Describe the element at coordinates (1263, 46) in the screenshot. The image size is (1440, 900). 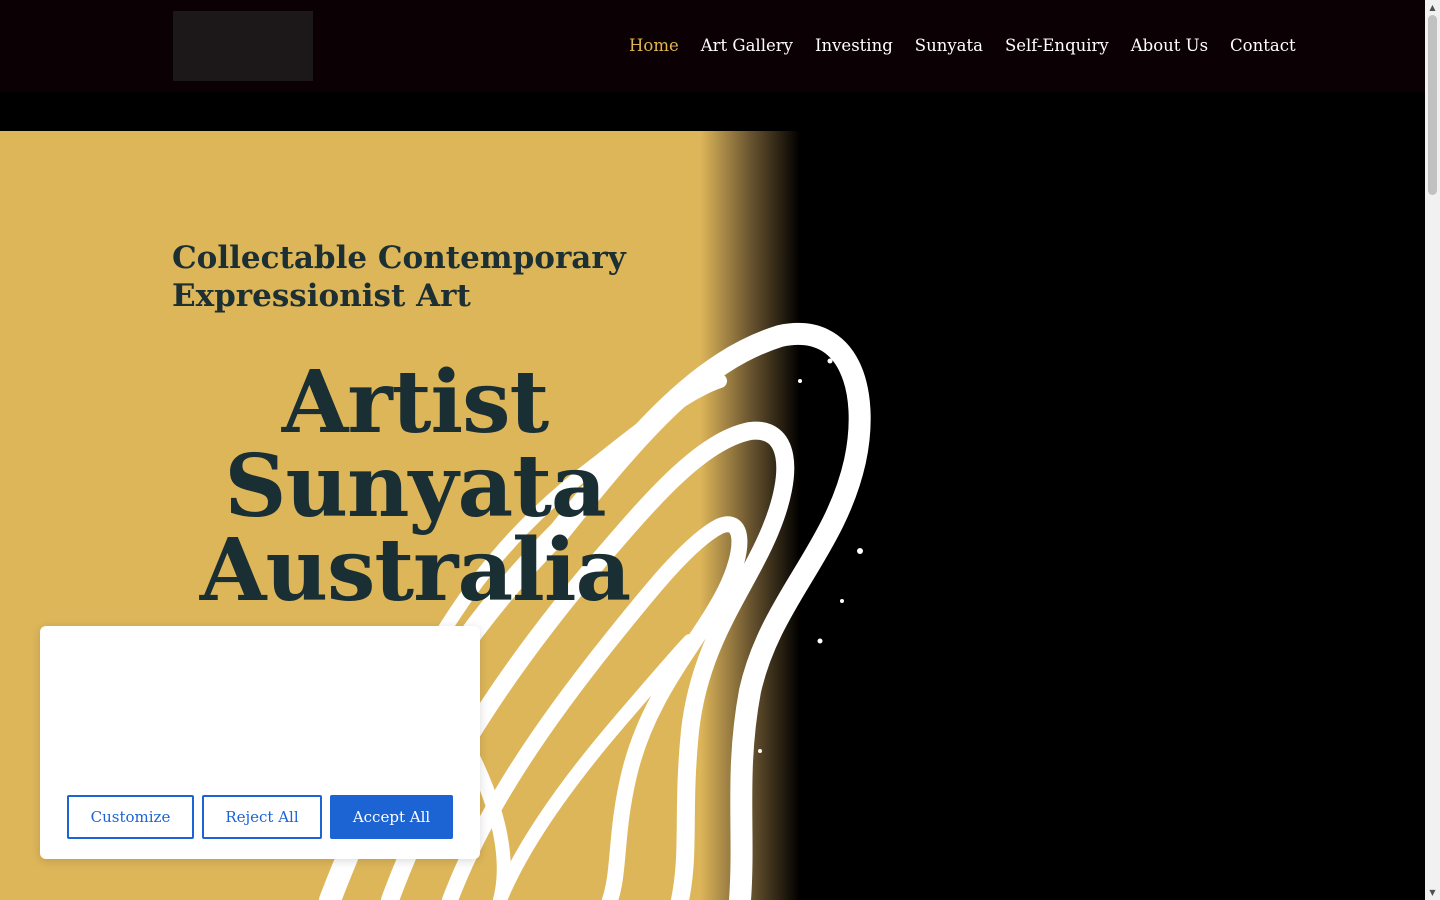
I see `nav-item-contact: Contact` at that location.